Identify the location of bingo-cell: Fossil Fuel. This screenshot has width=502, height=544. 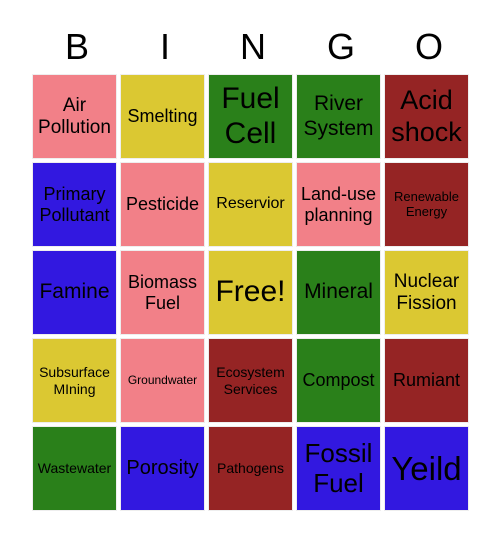
(338, 468).